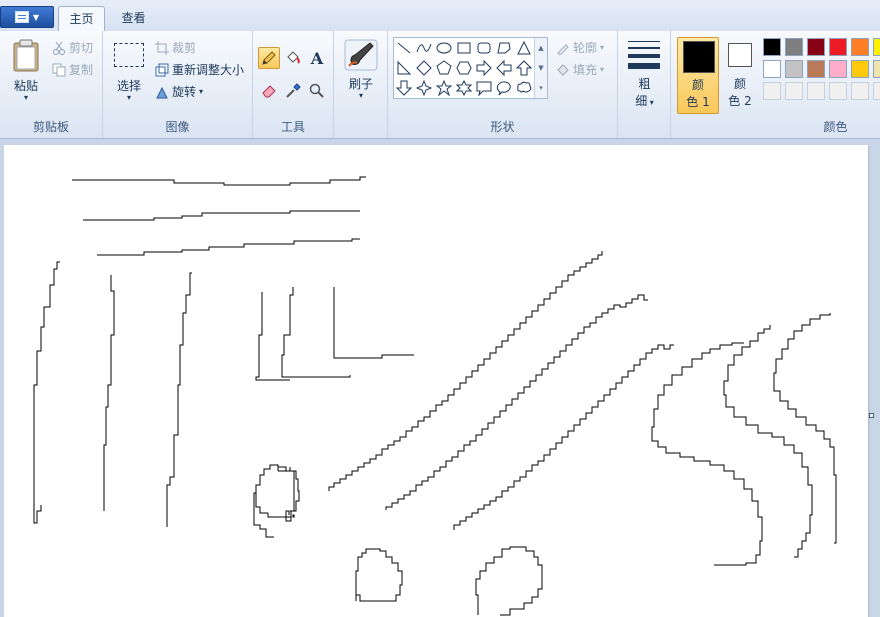  I want to click on color1-button: 颜 色 1, so click(698, 75).